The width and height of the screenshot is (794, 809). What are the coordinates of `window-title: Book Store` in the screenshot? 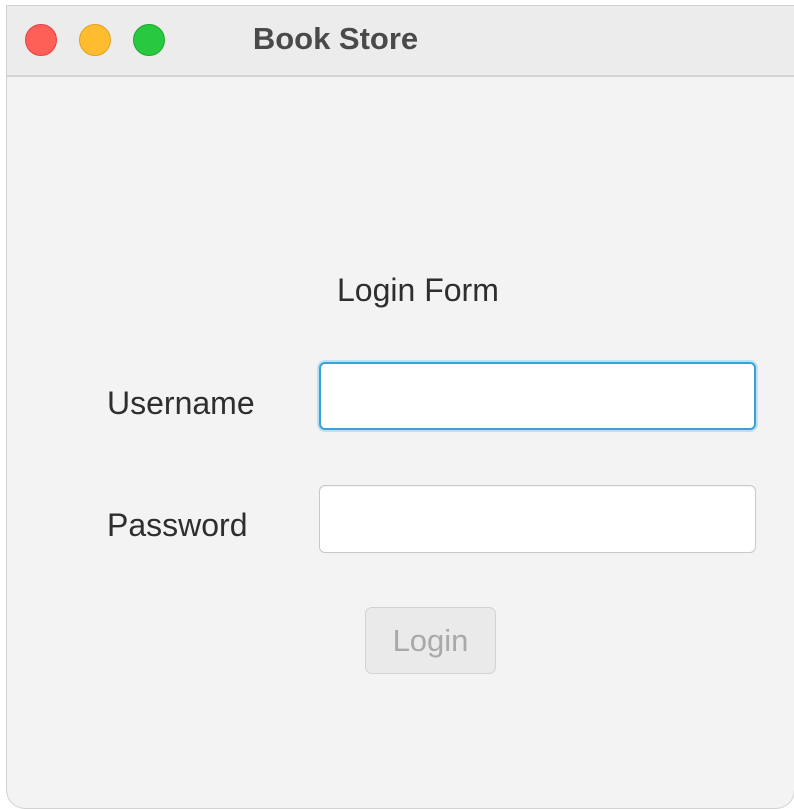 It's located at (335, 38).